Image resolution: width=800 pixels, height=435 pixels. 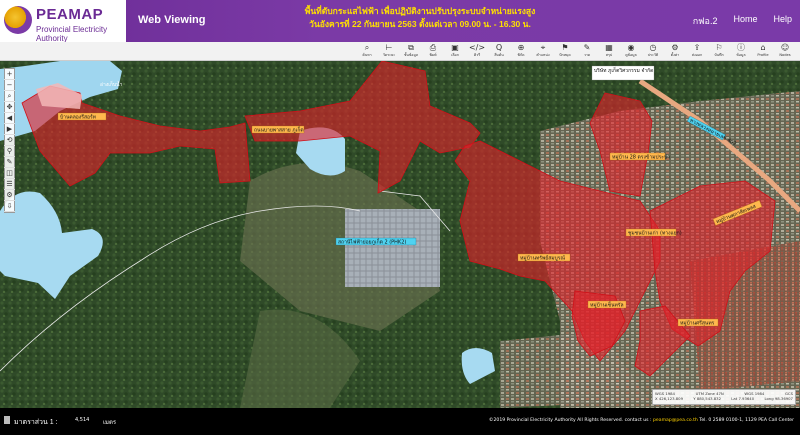 I want to click on tool-label: ตำแหน่ง, so click(x=543, y=55).